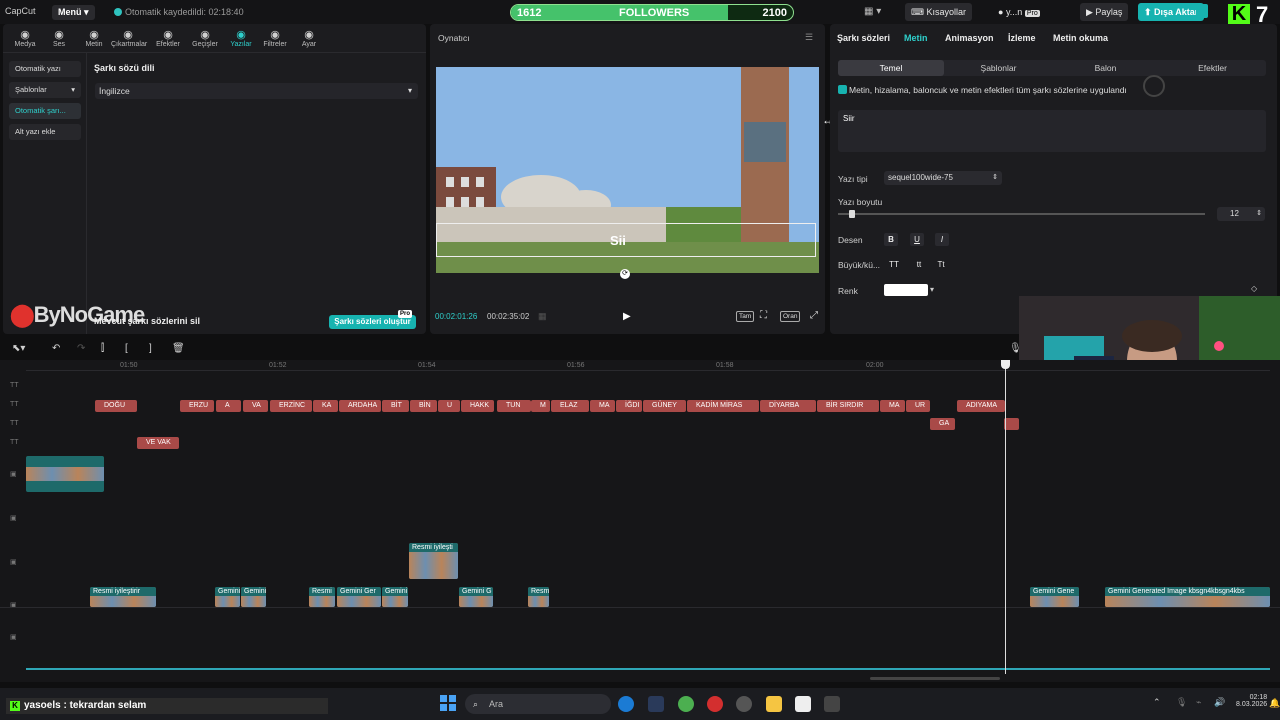 The image size is (1280, 720). What do you see at coordinates (1005, 364) in the screenshot?
I see `playhead-handle` at bounding box center [1005, 364].